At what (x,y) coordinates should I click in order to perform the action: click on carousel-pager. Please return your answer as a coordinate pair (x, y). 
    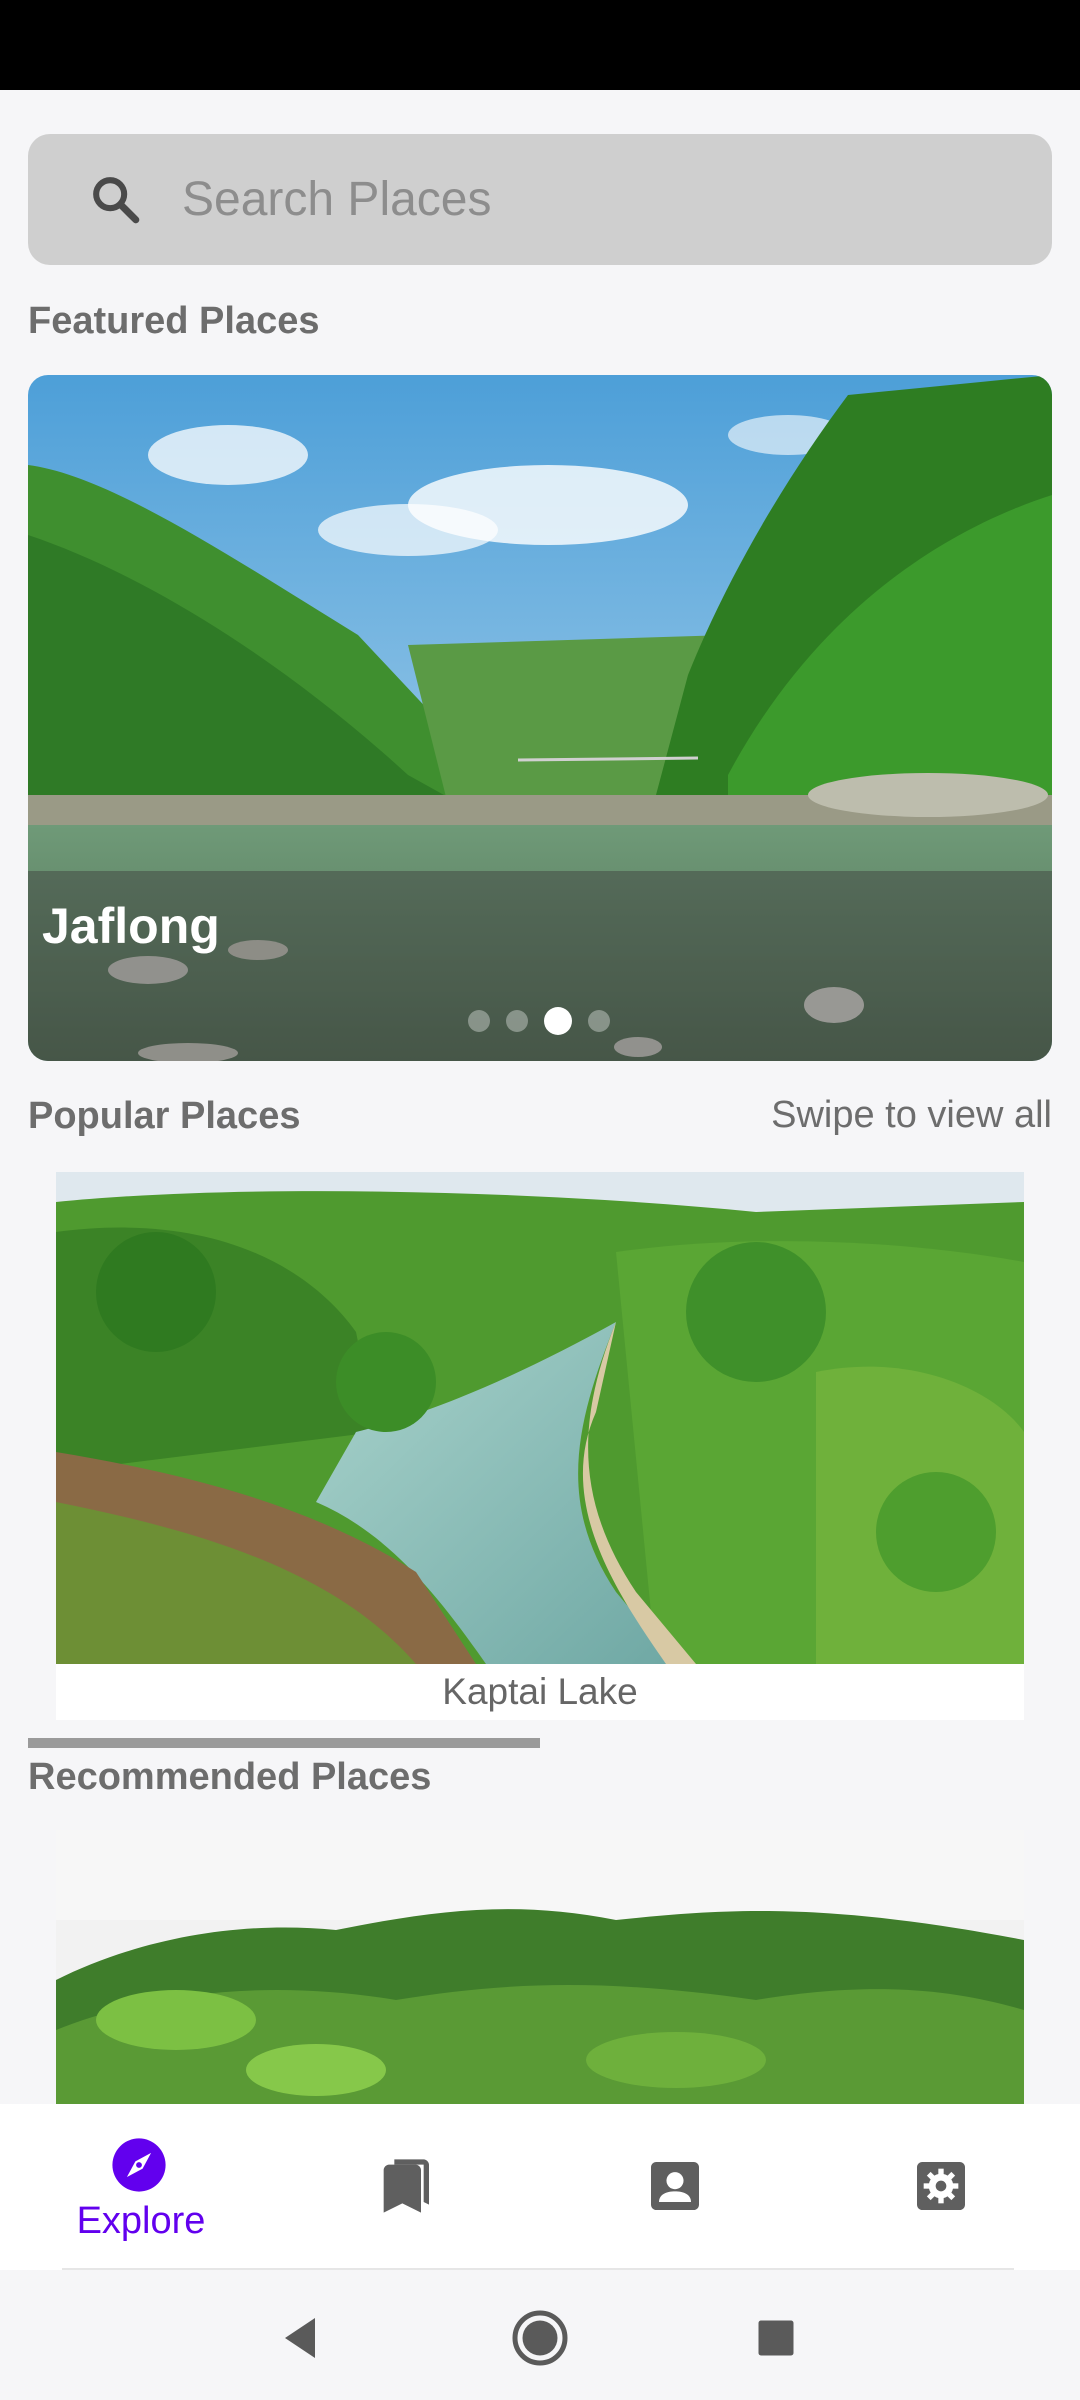
    Looking at the image, I should click on (539, 1021).